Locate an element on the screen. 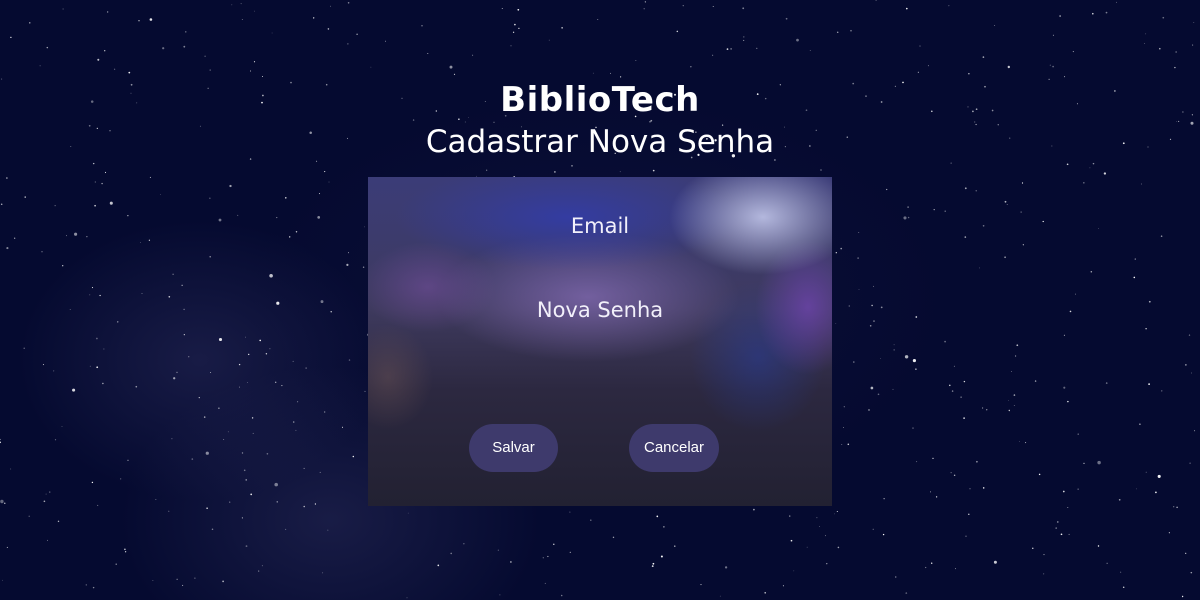  page-subtitle: Cadastrar Nova Senha is located at coordinates (600, 142).